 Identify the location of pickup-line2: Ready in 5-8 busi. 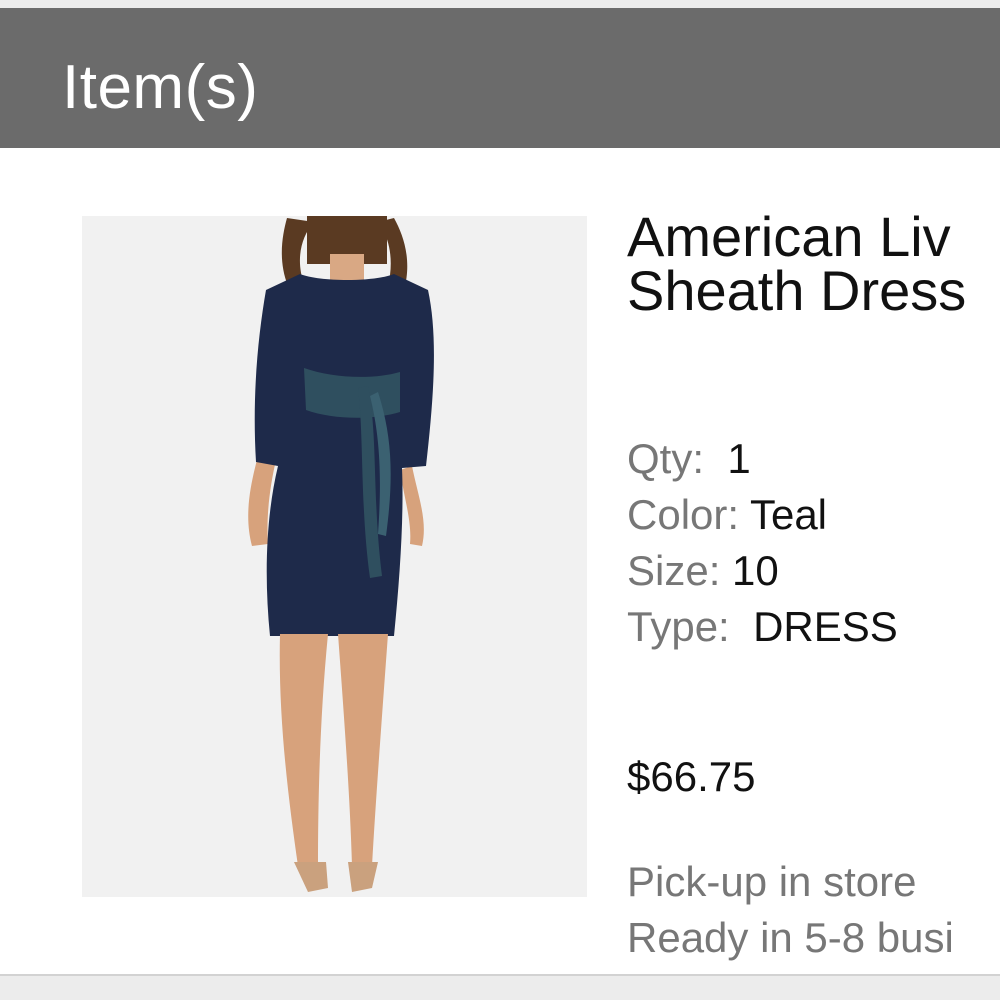
(790, 937).